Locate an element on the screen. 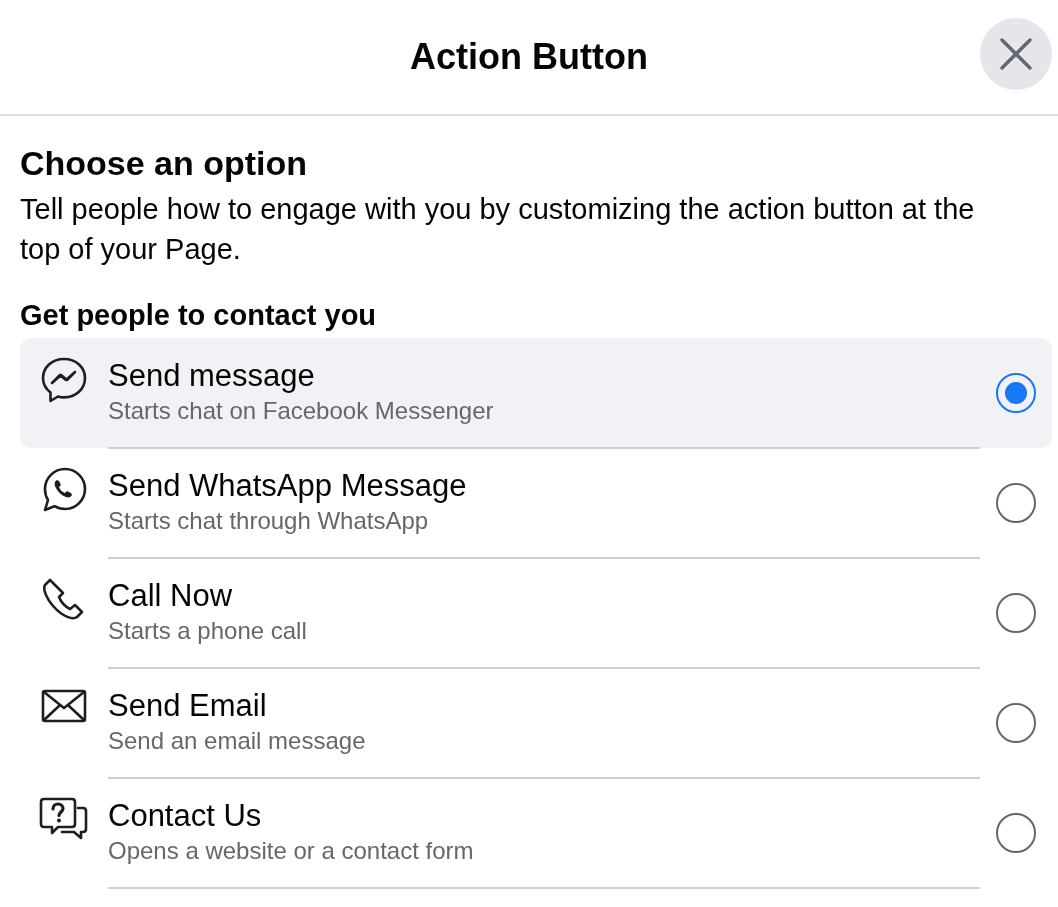 The image size is (1058, 907). description-text: Tell people how to engage with you by customizing the action button at the top of your Page. is located at coordinates (498, 229).